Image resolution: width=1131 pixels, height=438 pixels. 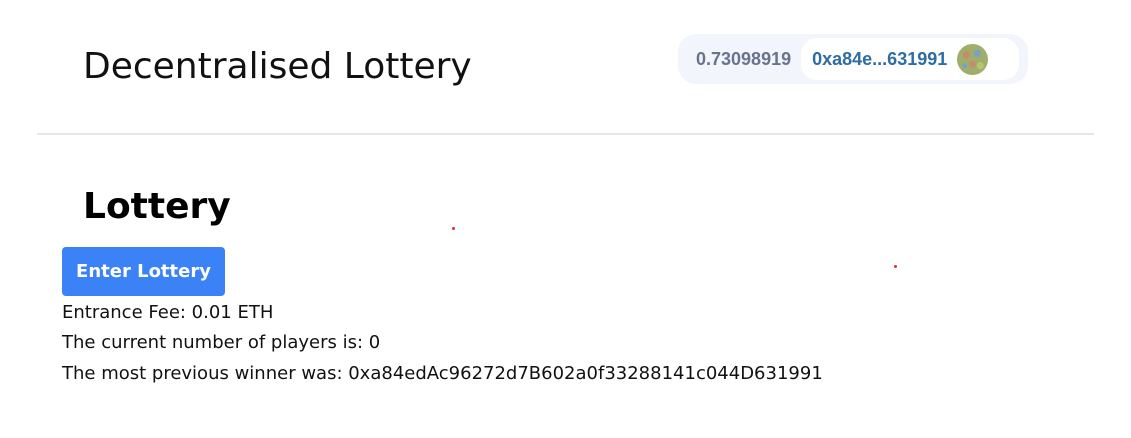 I want to click on players-count-text: The current number of players is: 0, so click(x=221, y=342).